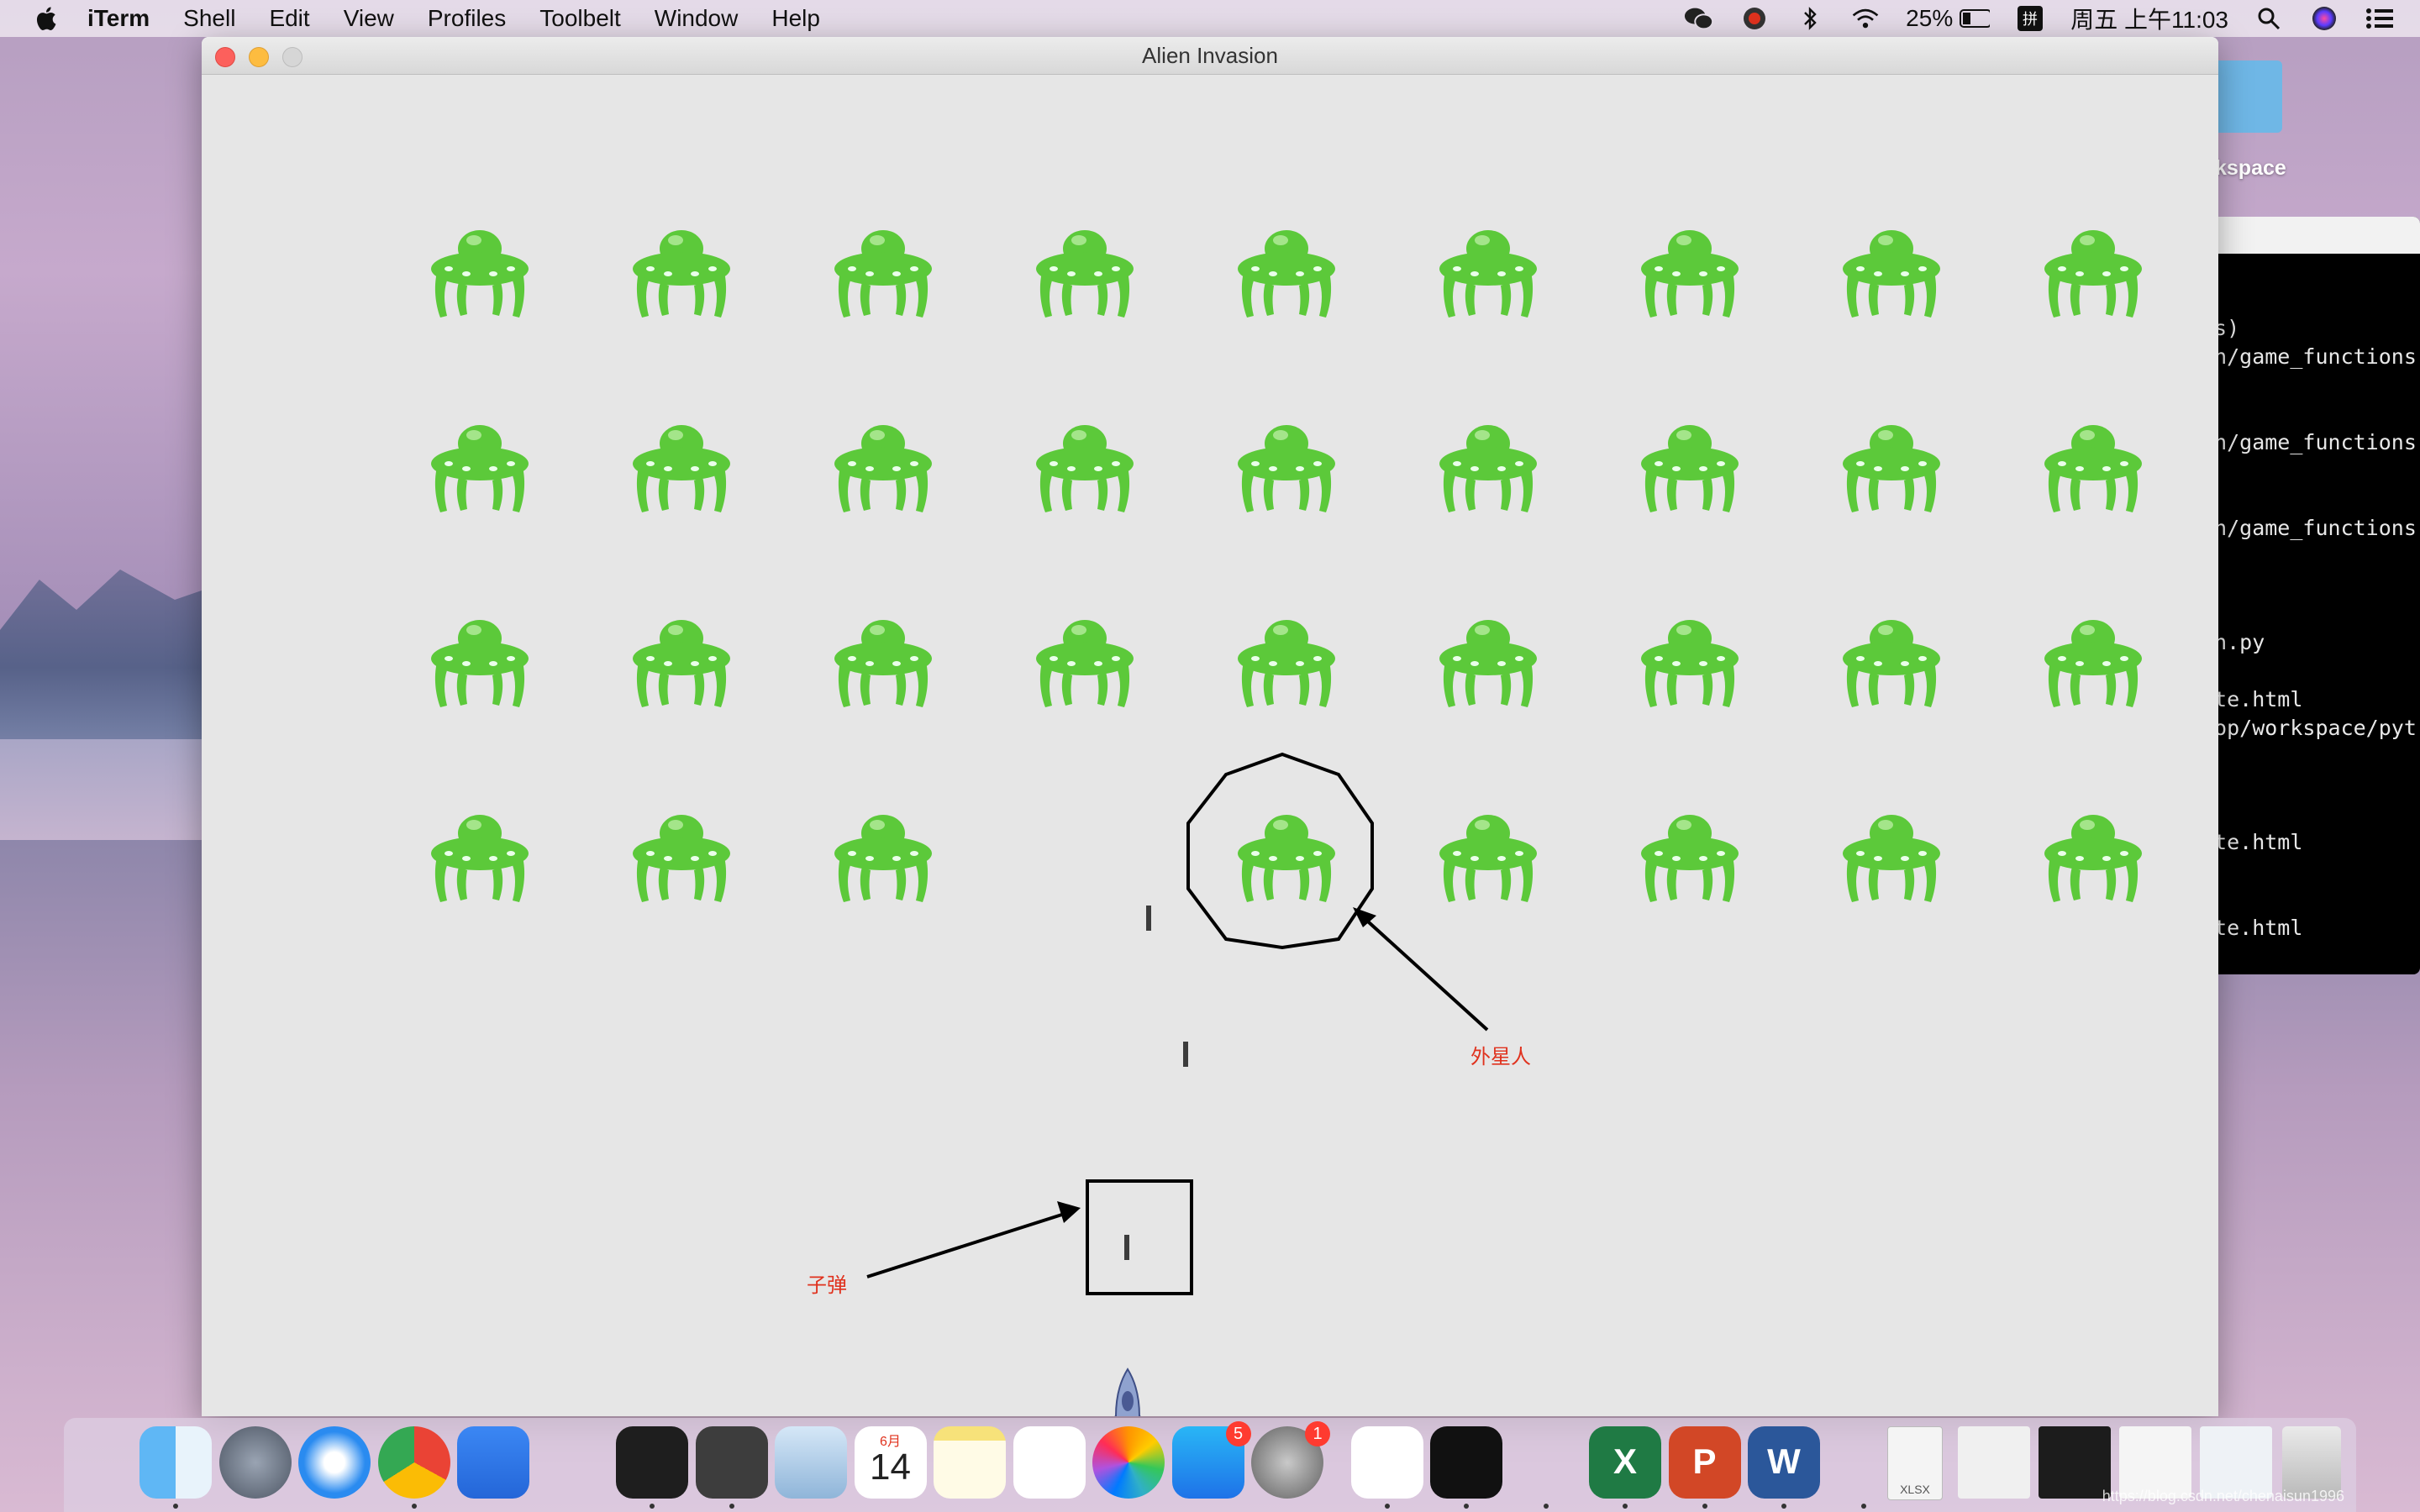 The height and width of the screenshot is (1512, 2420). Describe the element at coordinates (573, 1462) in the screenshot. I see `qq-icon` at that location.